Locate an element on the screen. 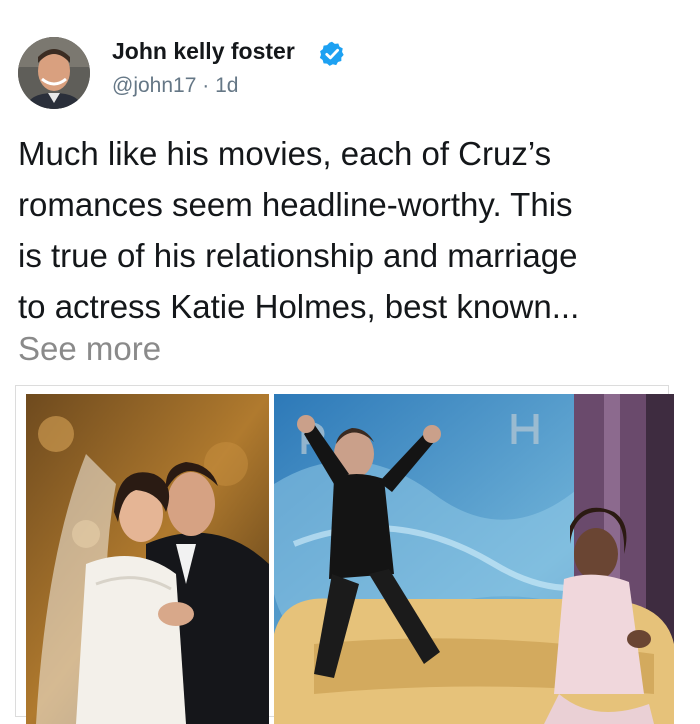  tweet-text-line: Much like his movies, each of Cruz’s is located at coordinates (285, 153).